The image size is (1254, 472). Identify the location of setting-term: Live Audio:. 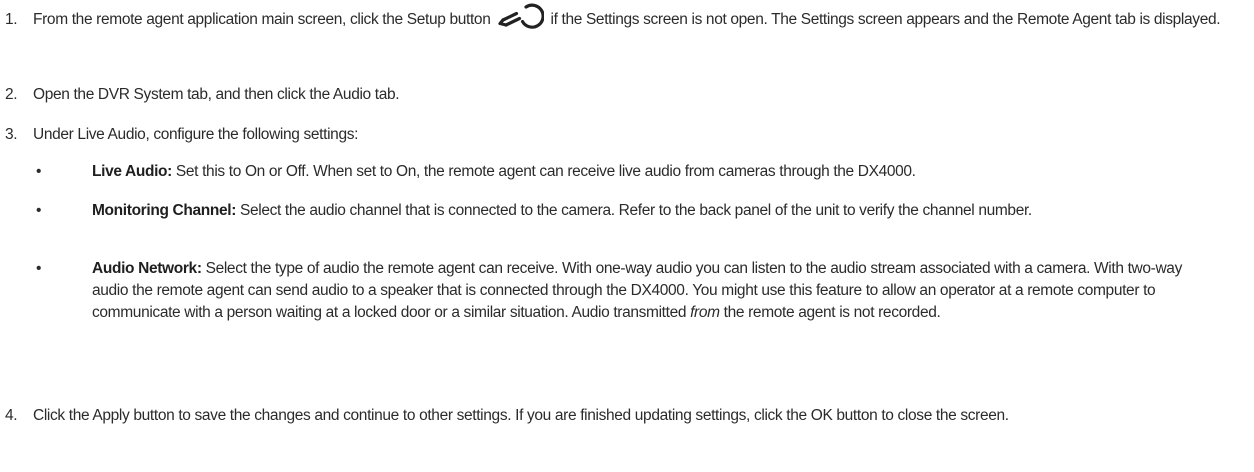
(132, 171).